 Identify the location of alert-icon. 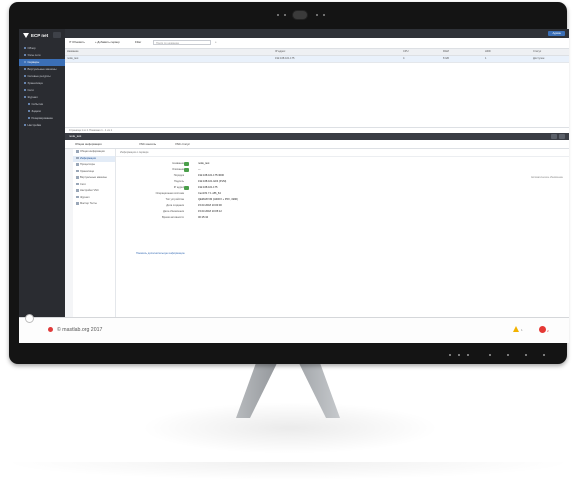
(542, 329).